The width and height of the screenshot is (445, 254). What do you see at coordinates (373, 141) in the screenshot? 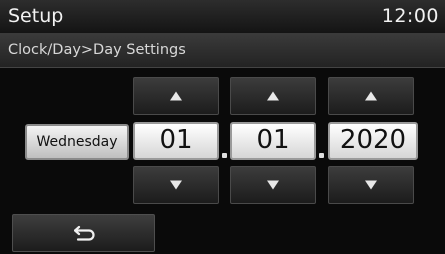
I see `year-value: 2020` at bounding box center [373, 141].